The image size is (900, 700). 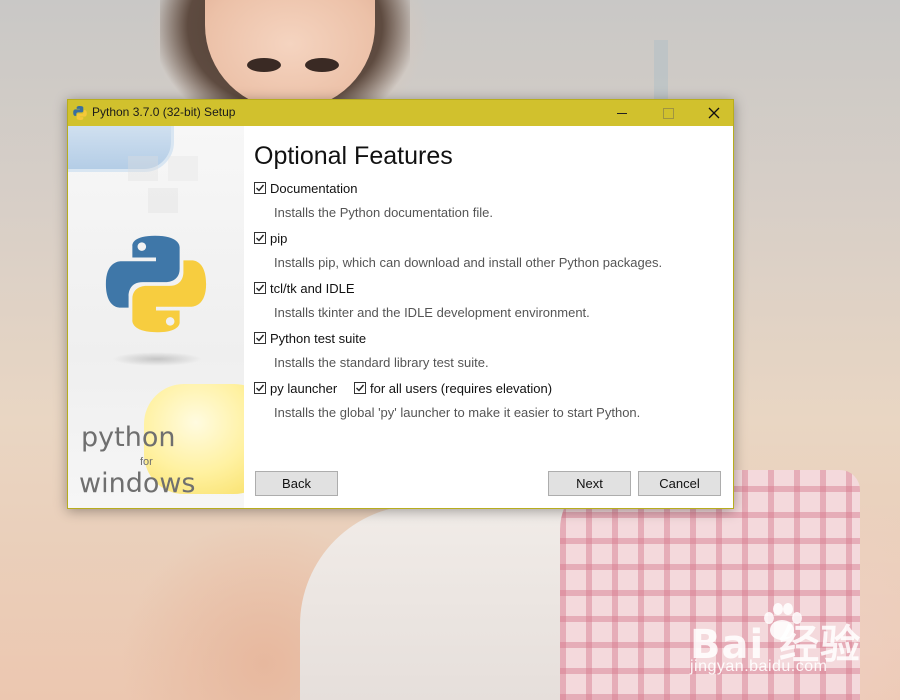 I want to click on installer-banner: python for windows, so click(x=156, y=317).